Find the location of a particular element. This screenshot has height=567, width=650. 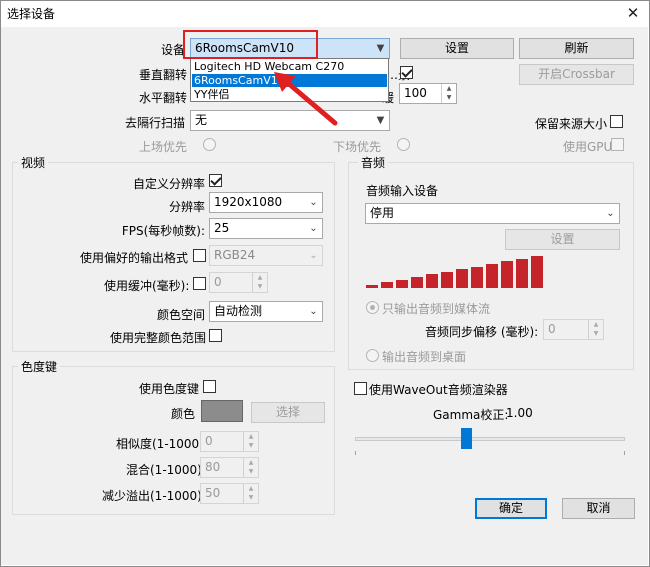

video-group-title: 视频 is located at coordinates (33, 162).